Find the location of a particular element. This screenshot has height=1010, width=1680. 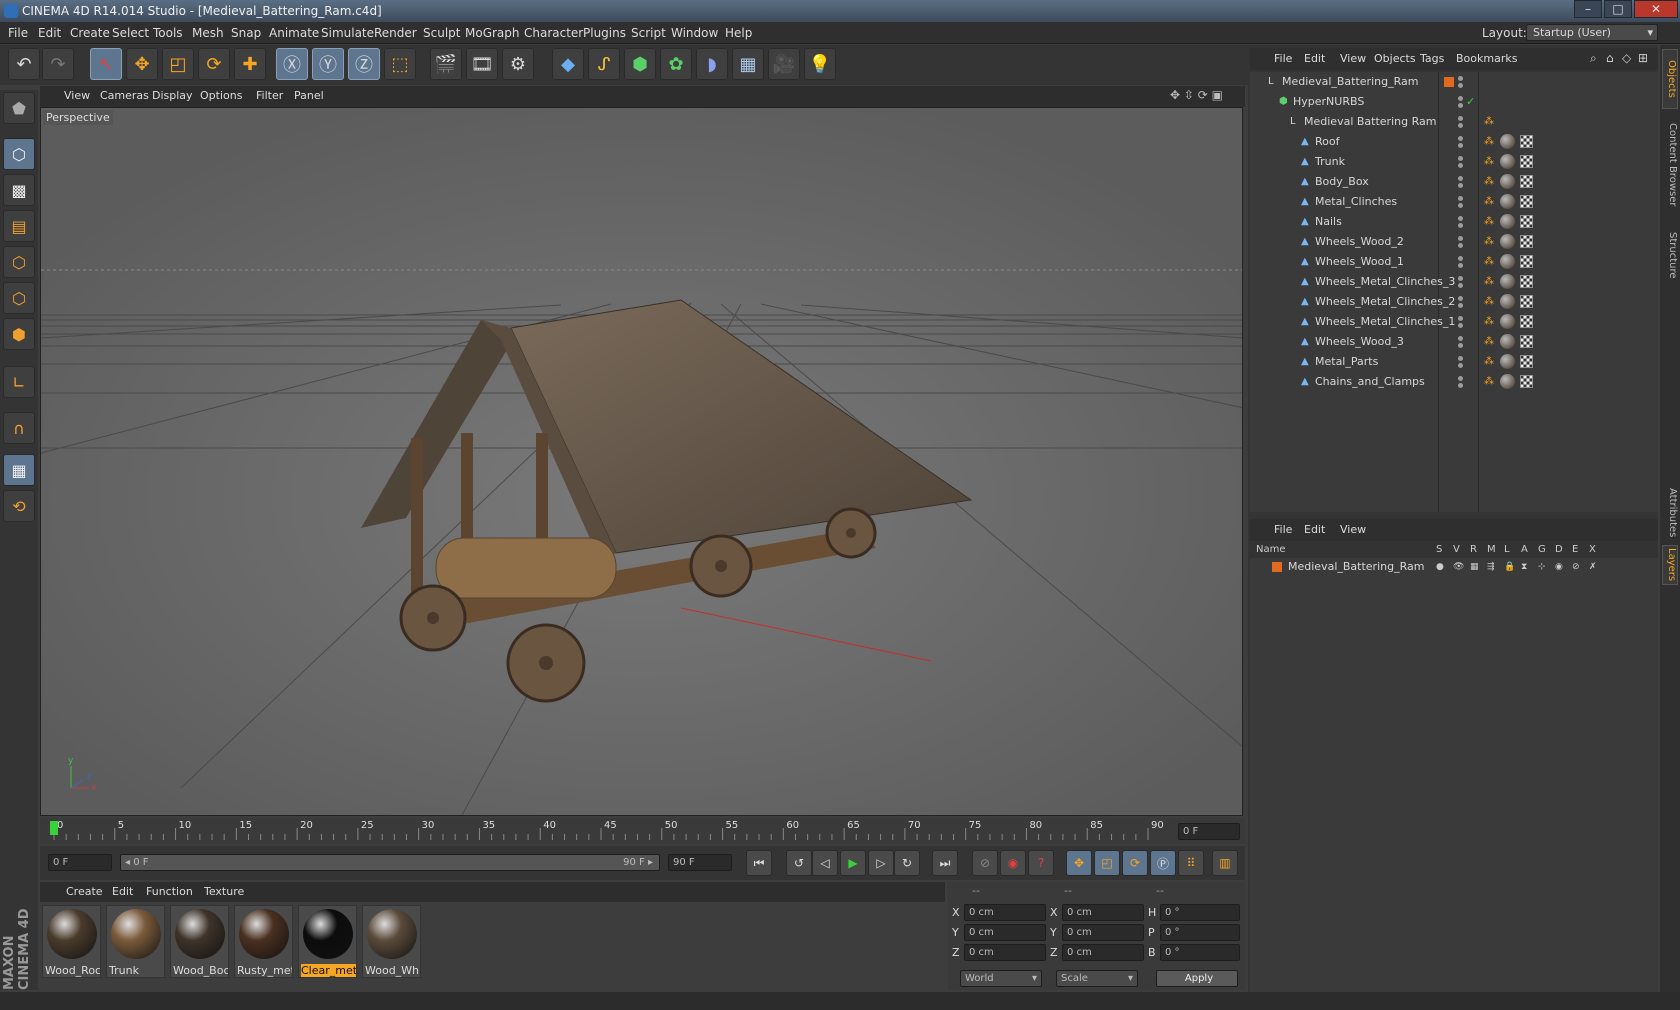

material-menu-function: Function is located at coordinates (169, 891).